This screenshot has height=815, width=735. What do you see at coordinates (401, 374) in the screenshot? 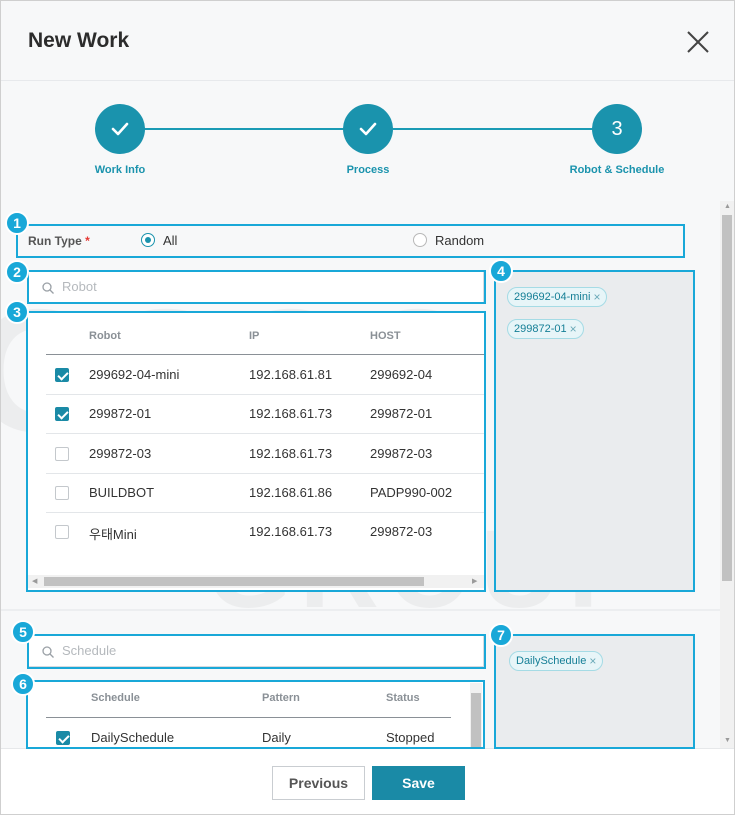
I see `robot-host-cell: 299692-04` at bounding box center [401, 374].